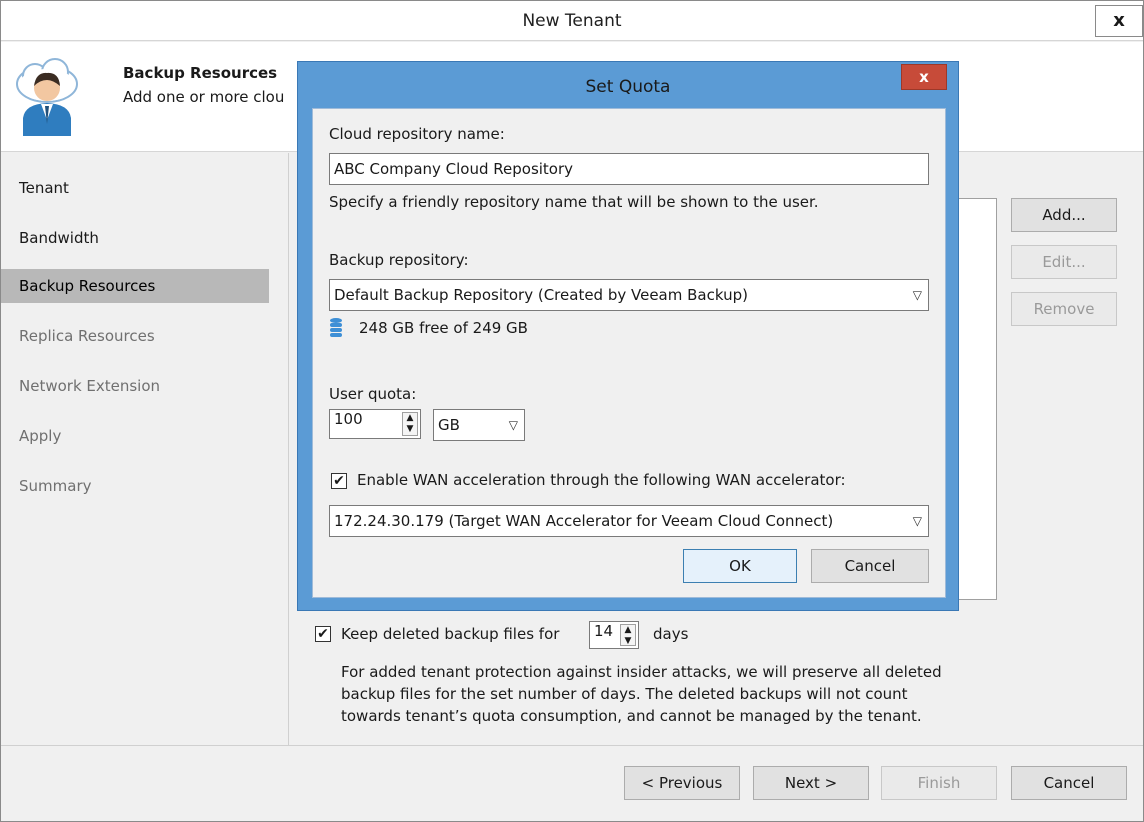  I want to click on ok-button: OK, so click(740, 566).